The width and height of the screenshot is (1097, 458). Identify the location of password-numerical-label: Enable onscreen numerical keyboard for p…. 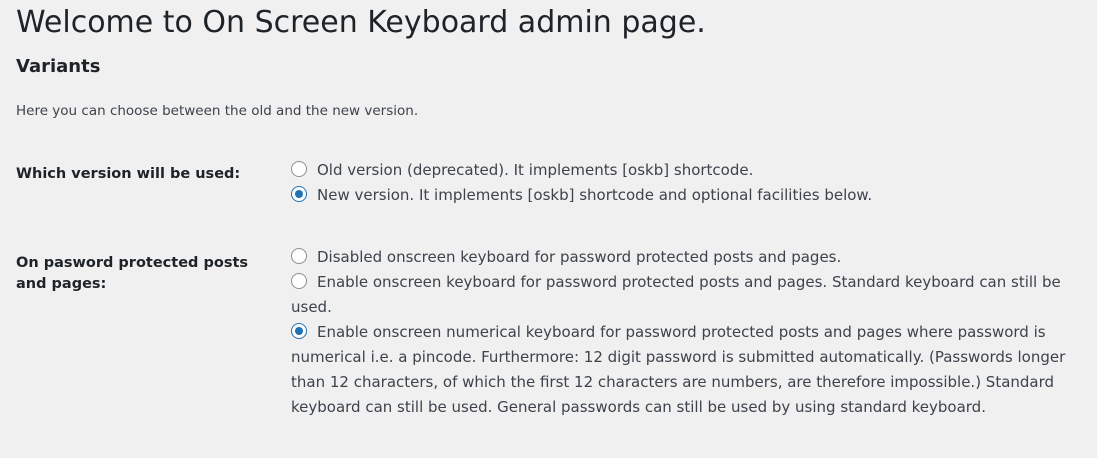
(678, 369).